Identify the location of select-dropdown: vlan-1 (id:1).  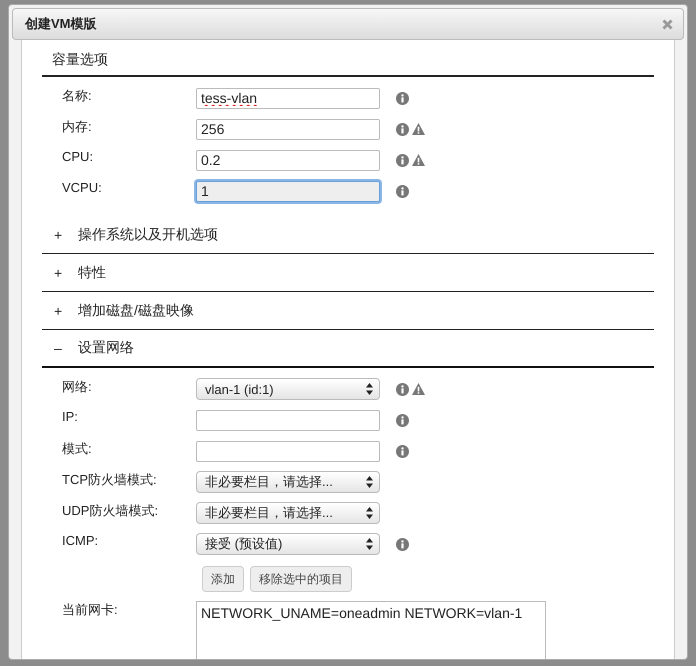
(288, 389).